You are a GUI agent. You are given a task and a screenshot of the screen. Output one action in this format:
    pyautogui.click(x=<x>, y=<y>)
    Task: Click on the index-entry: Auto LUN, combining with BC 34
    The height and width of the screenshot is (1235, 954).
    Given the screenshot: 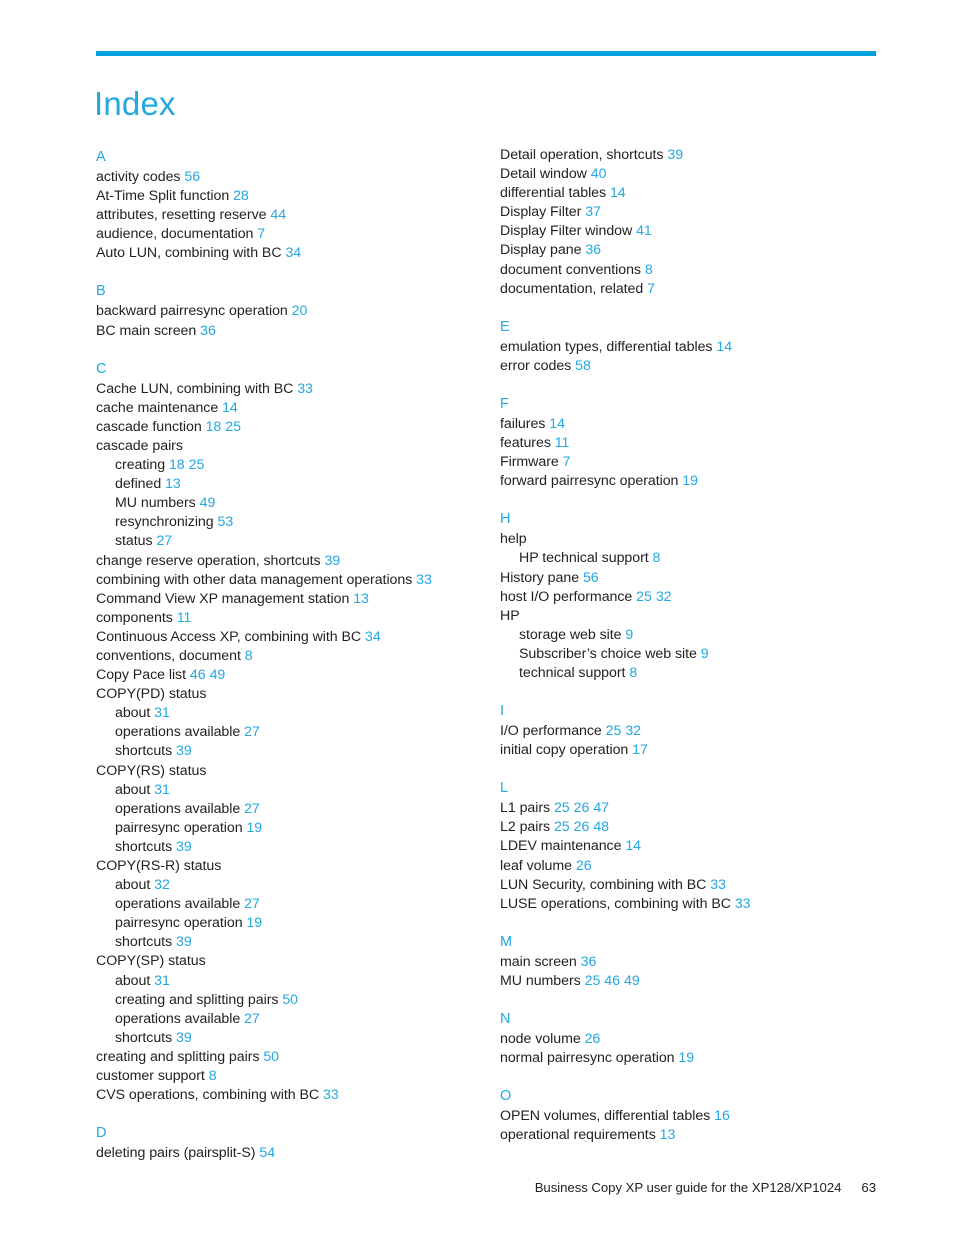 What is the action you would take?
    pyautogui.click(x=296, y=253)
    